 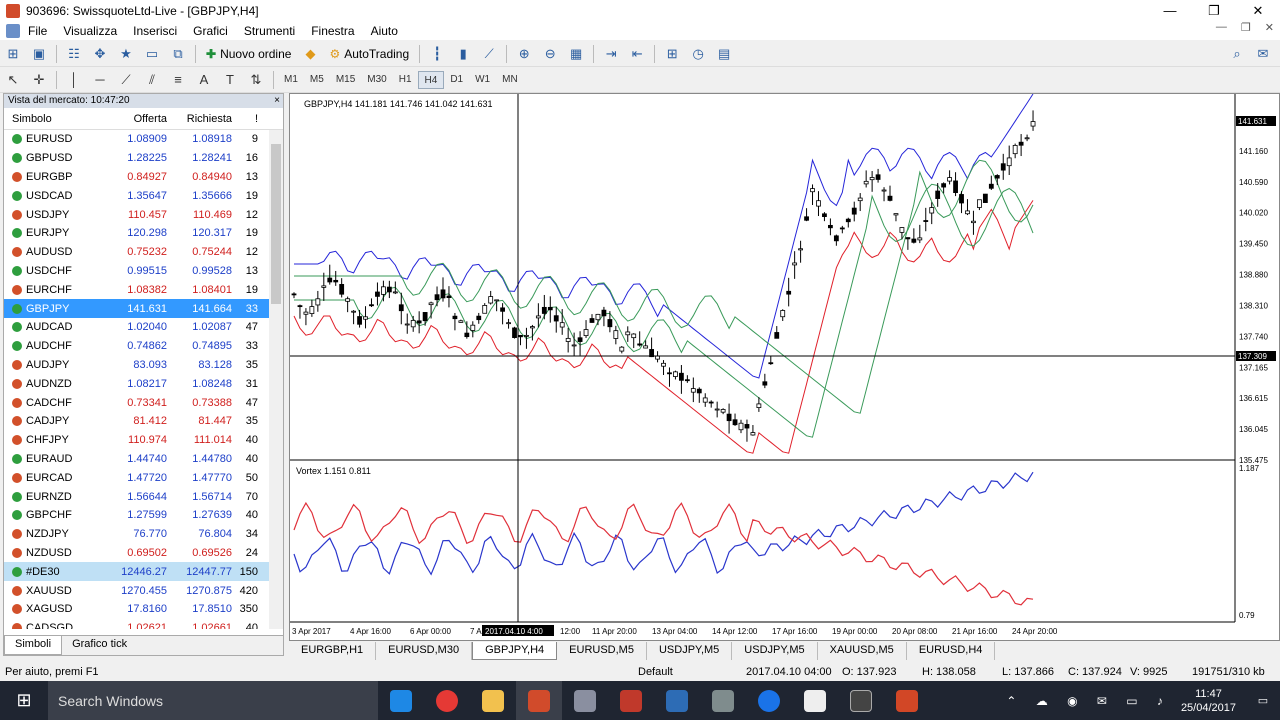 What do you see at coordinates (74, 54) in the screenshot?
I see `market-watch-icon: ☷` at bounding box center [74, 54].